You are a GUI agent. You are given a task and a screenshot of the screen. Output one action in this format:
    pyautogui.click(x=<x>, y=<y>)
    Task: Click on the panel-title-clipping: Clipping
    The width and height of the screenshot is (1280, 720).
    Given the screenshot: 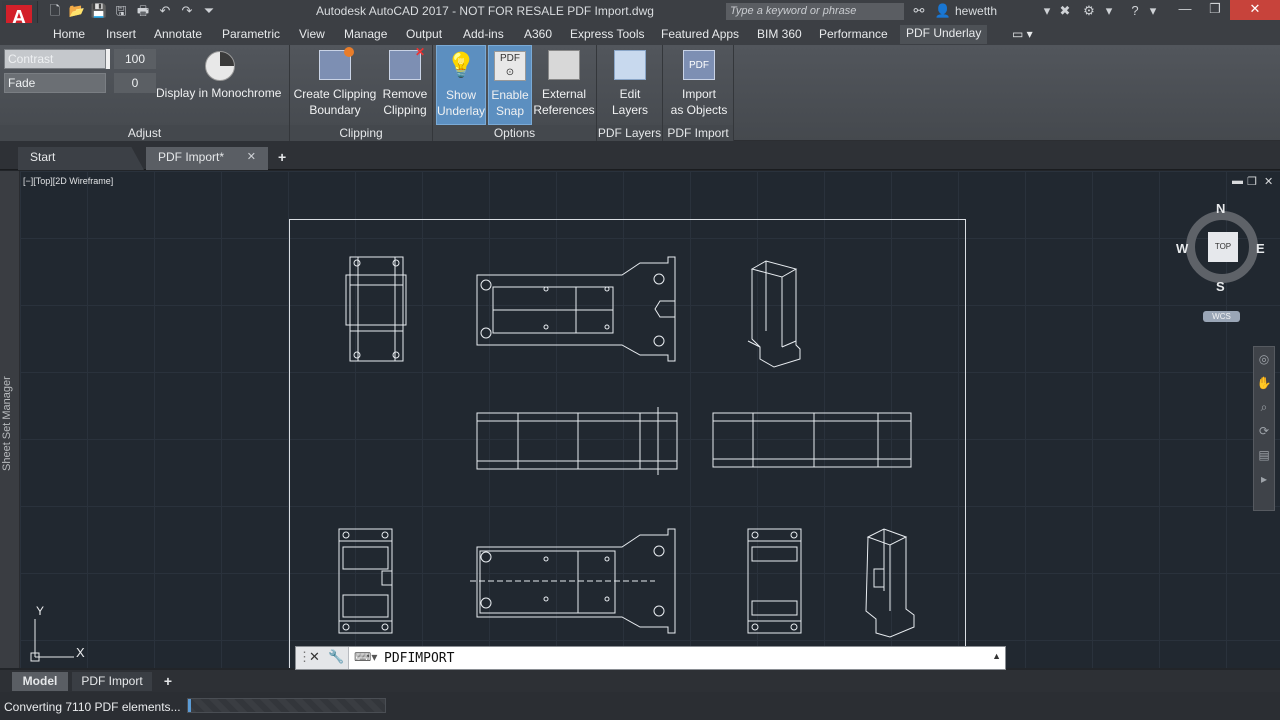 What is the action you would take?
    pyautogui.click(x=361, y=133)
    